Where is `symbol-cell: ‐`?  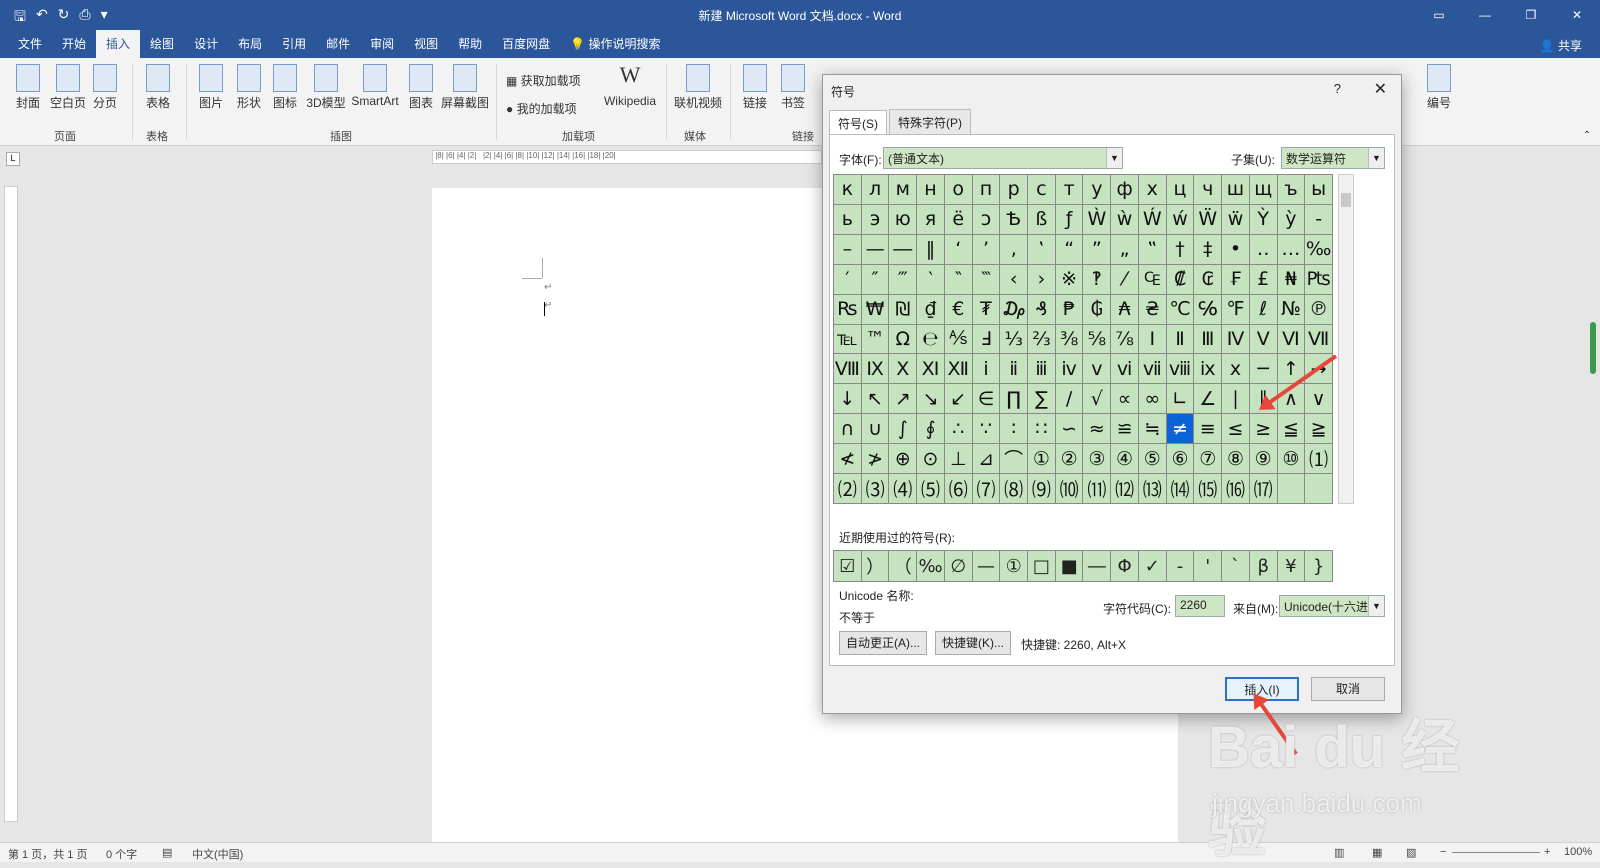 symbol-cell: ‐ is located at coordinates (1318, 219).